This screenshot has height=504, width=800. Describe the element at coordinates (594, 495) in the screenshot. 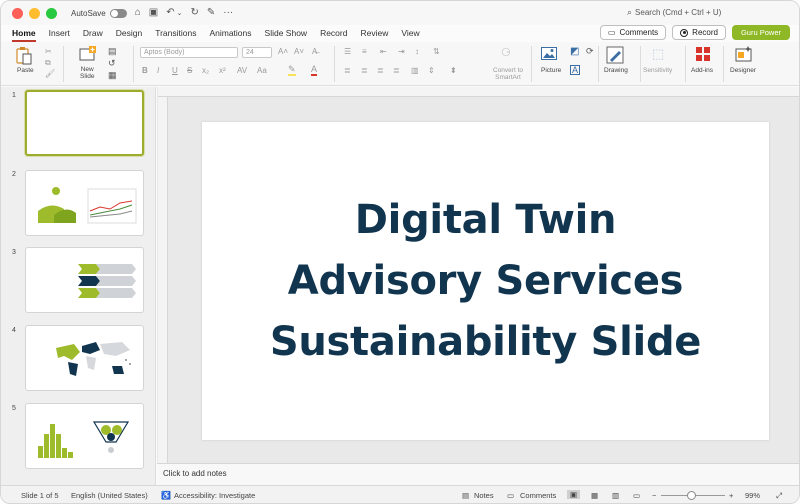

I see `slide-sorter-icon: ▦` at that location.